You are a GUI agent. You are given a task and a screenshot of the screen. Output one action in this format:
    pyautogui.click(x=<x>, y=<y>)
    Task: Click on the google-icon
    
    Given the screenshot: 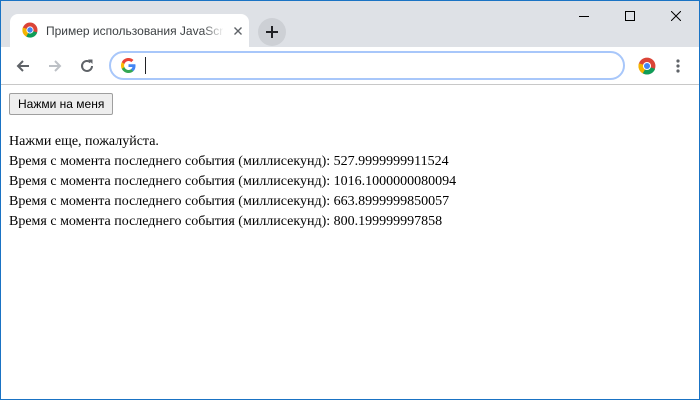 What is the action you would take?
    pyautogui.click(x=128, y=65)
    